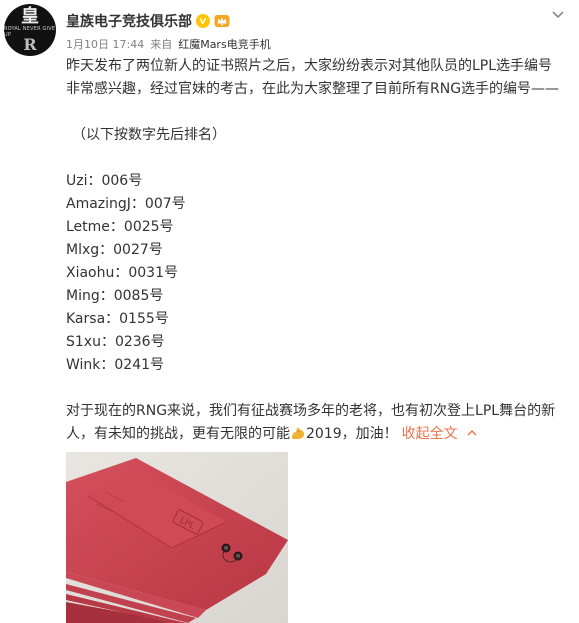 Image resolution: width=579 pixels, height=623 pixels. What do you see at coordinates (122, 273) in the screenshot?
I see `player-number-item: Xiaohu：0031号` at bounding box center [122, 273].